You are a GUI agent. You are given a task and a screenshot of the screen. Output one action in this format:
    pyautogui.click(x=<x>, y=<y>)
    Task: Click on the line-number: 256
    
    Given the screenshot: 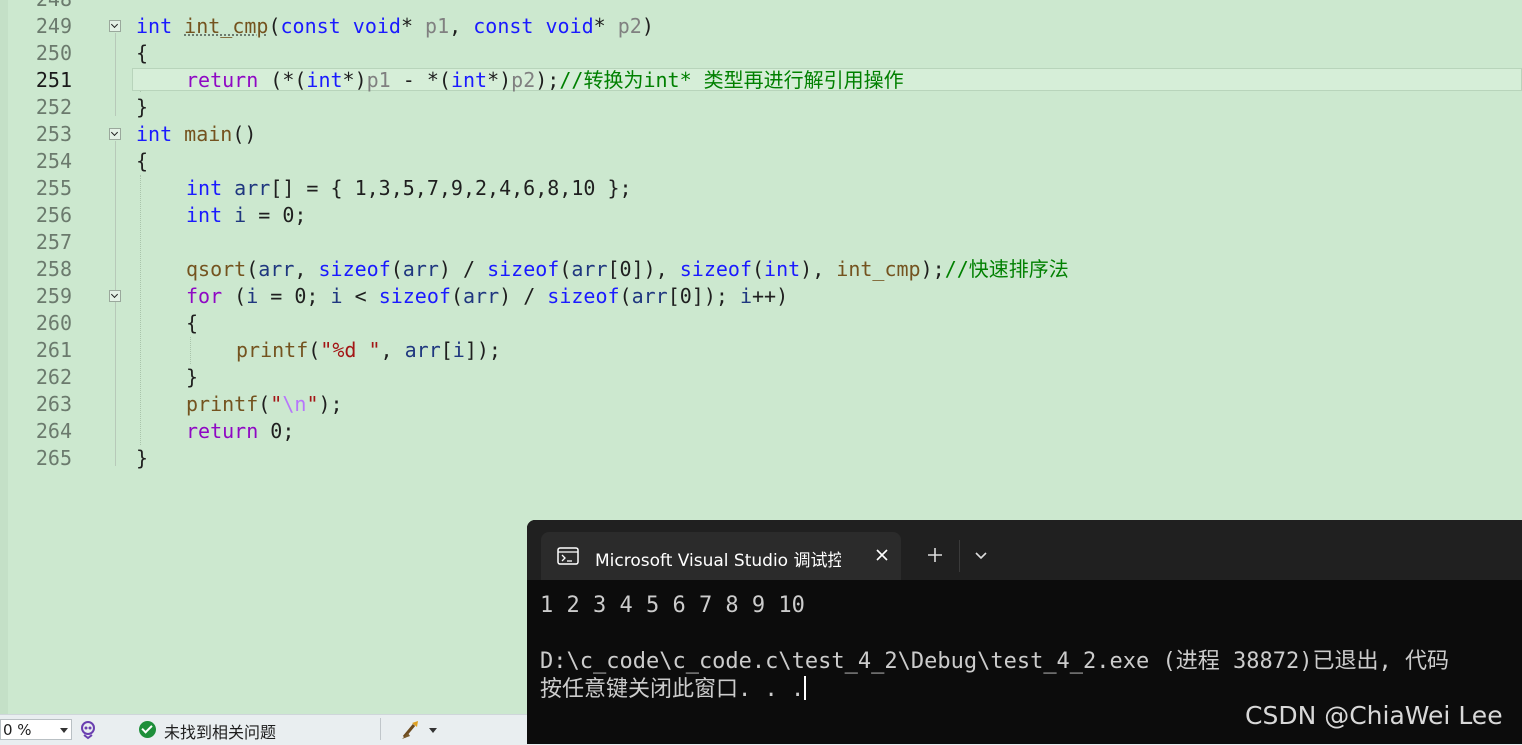 What is the action you would take?
    pyautogui.click(x=53, y=215)
    